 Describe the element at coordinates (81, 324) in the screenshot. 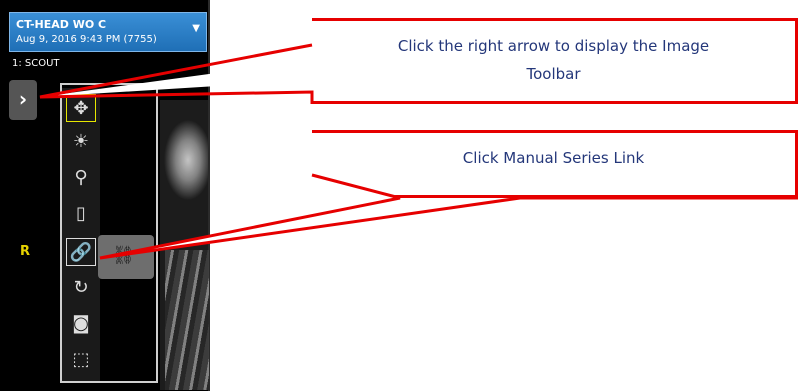

I see `cine-icon: ◙` at that location.